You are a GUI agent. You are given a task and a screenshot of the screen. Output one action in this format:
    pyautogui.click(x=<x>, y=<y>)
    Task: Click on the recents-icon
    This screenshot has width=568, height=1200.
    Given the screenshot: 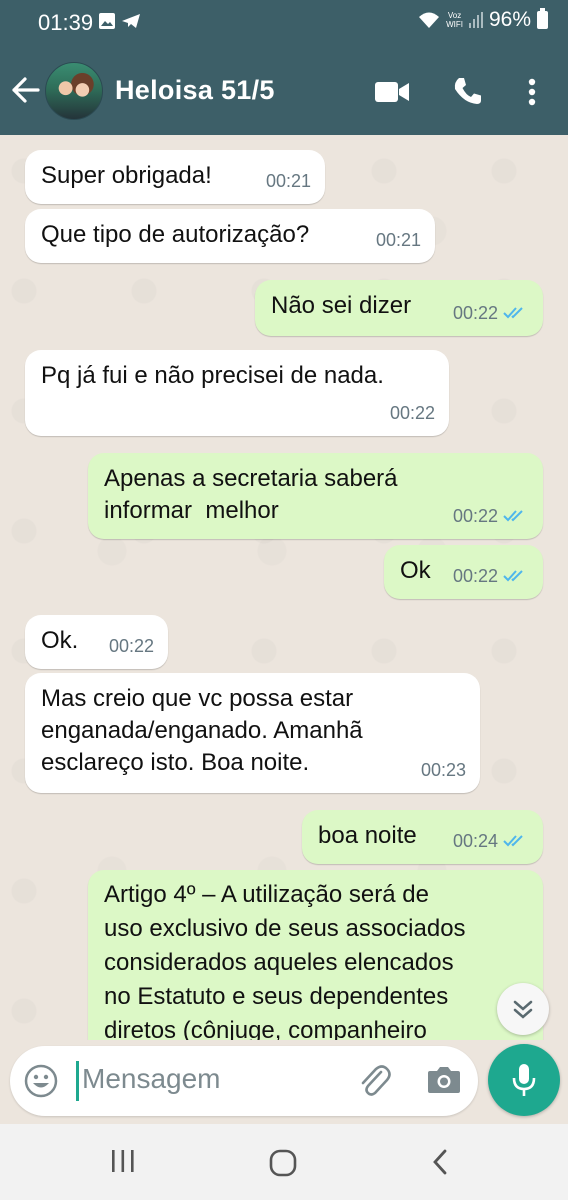 What is the action you would take?
    pyautogui.click(x=123, y=1161)
    